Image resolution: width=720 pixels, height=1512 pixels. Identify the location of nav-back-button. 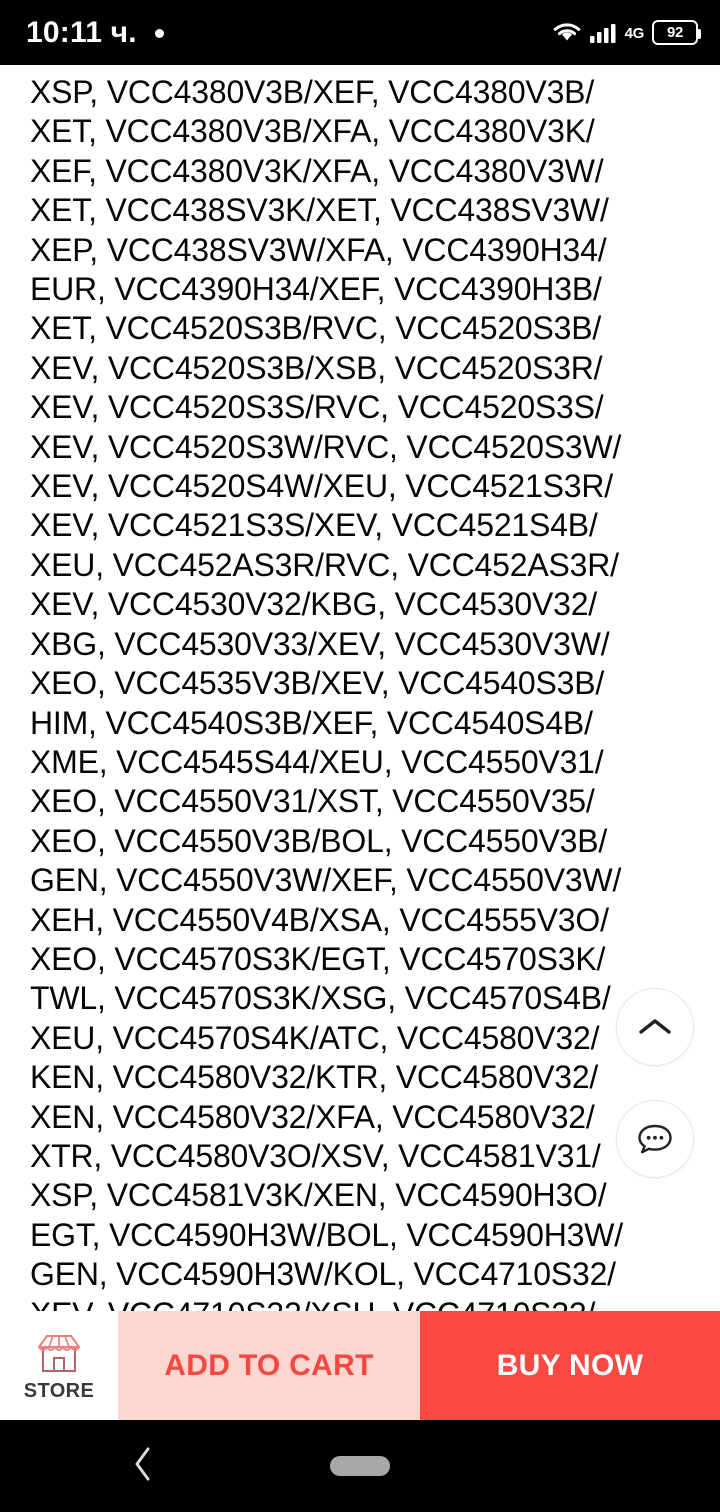
(143, 1466).